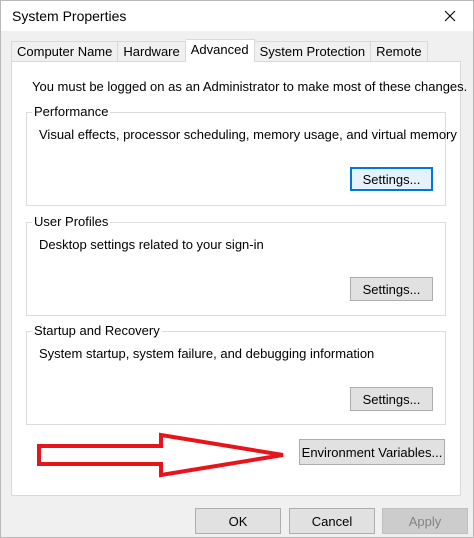  What do you see at coordinates (425, 521) in the screenshot?
I see `apply-button: Apply` at bounding box center [425, 521].